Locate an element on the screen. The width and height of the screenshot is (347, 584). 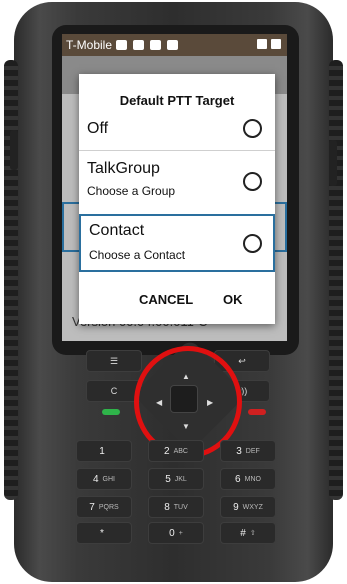
key-letters: JKL is located at coordinates (180, 479).